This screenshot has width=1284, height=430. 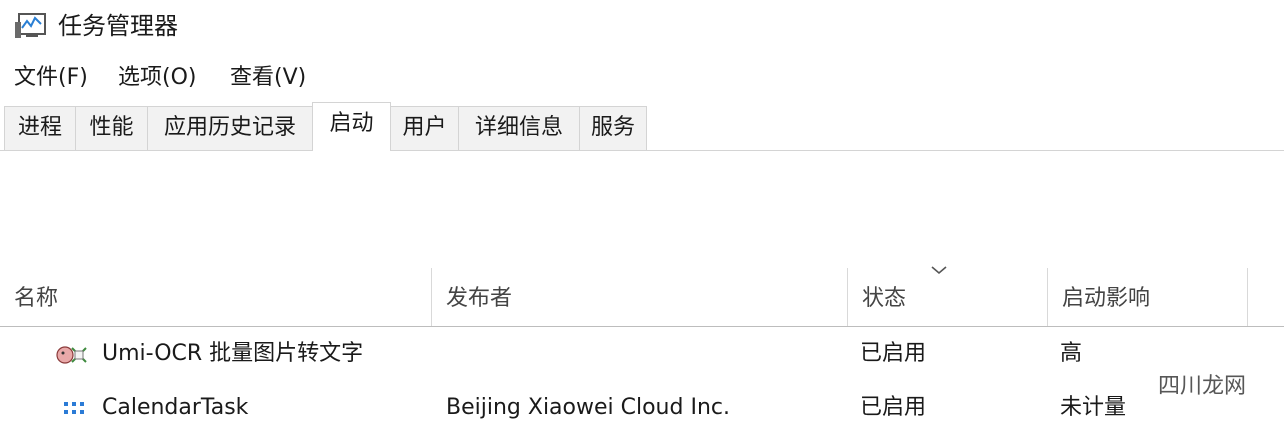 What do you see at coordinates (74, 408) in the screenshot?
I see `calendar-task-icon` at bounding box center [74, 408].